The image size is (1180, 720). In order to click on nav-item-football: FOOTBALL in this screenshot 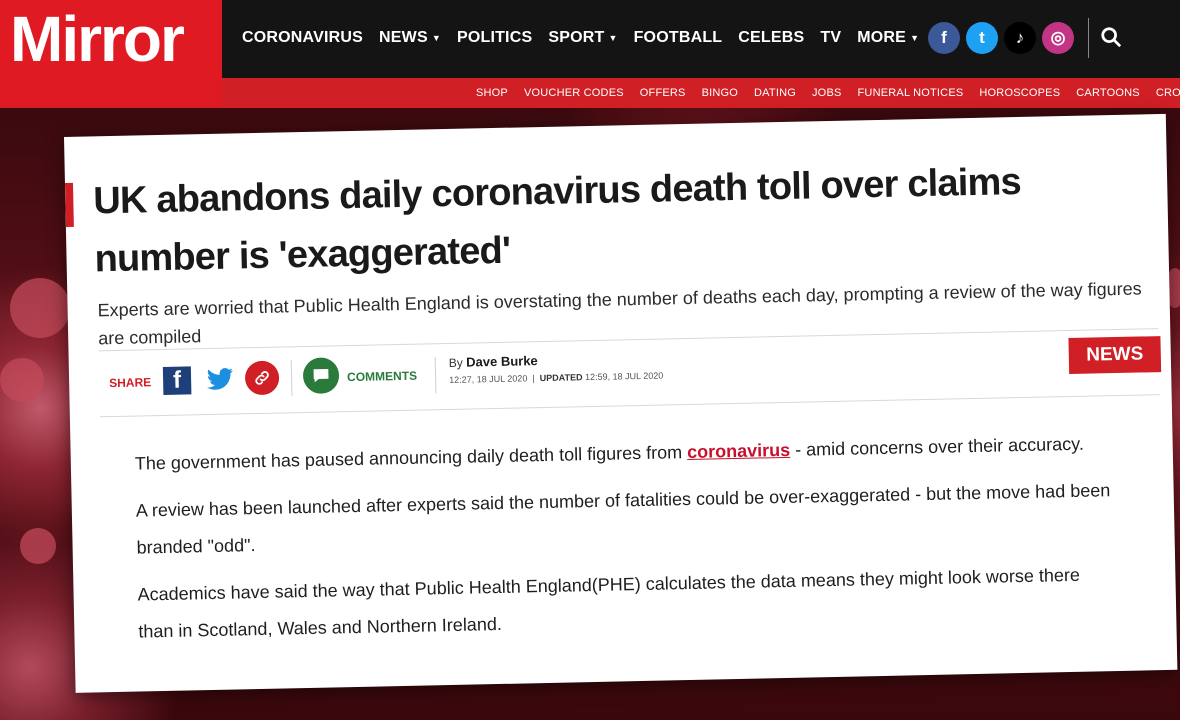, I will do `click(678, 38)`.